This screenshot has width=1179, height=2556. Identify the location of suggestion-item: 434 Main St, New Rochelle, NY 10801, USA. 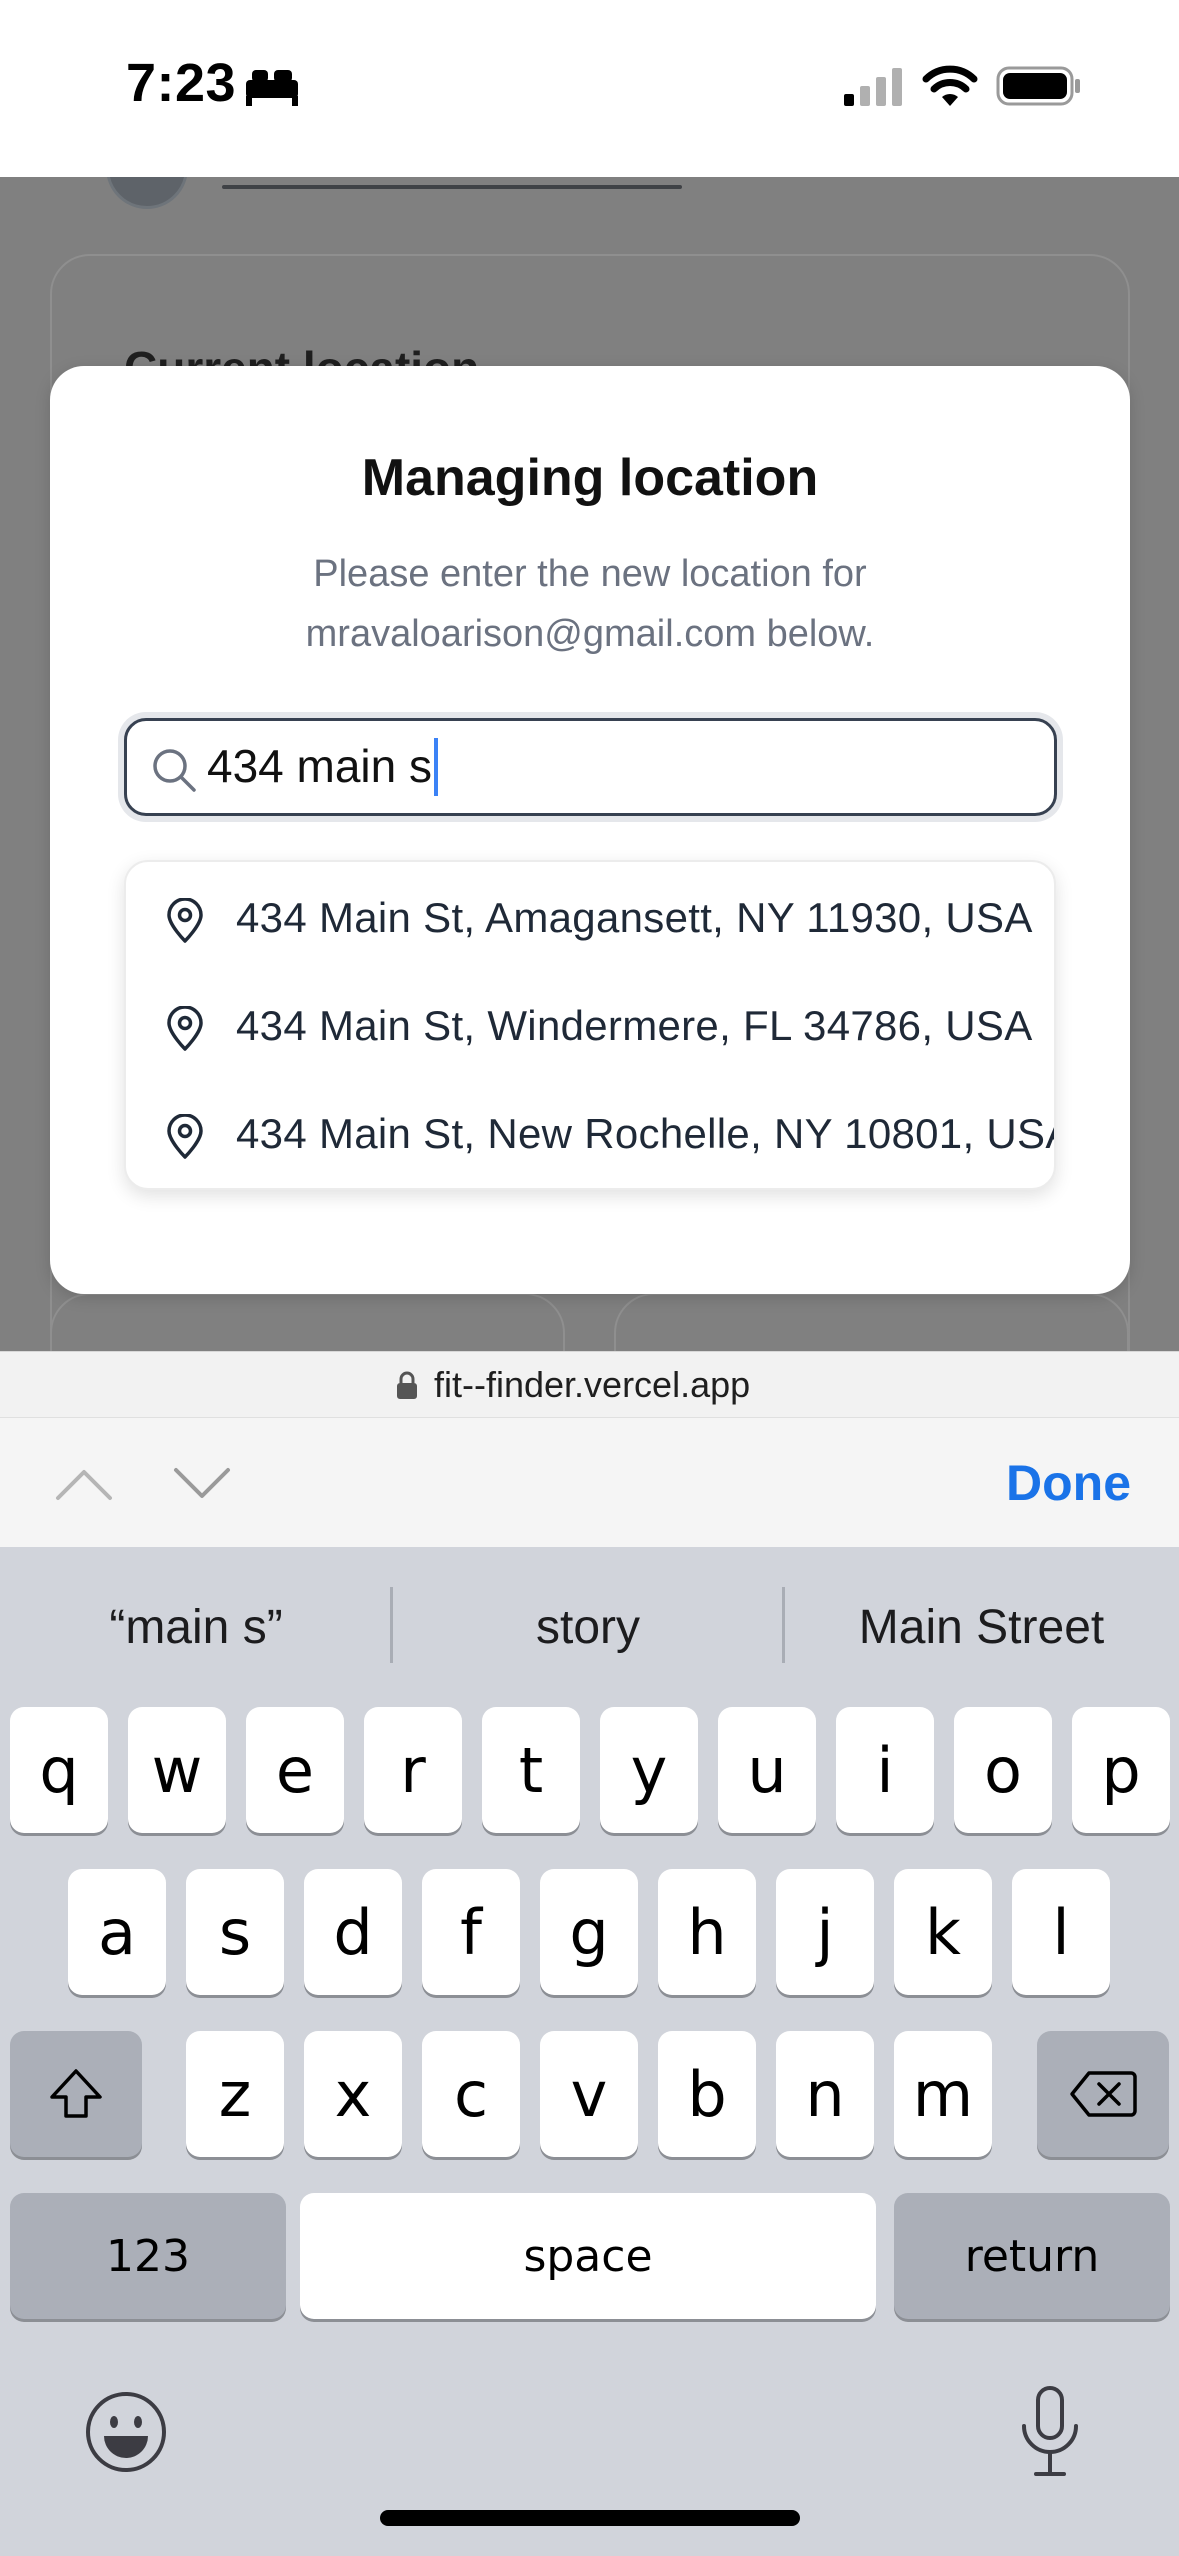
(590, 1132).